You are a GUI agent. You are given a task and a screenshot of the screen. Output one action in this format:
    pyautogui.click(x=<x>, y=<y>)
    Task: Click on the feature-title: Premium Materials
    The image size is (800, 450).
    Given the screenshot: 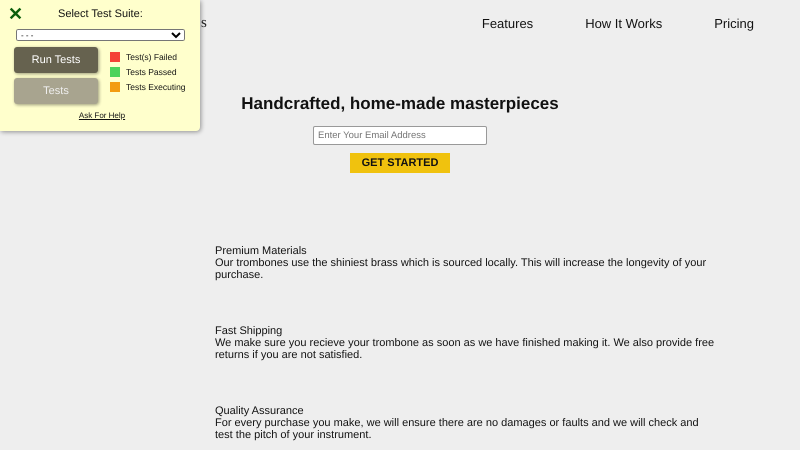 What is the action you would take?
    pyautogui.click(x=261, y=251)
    